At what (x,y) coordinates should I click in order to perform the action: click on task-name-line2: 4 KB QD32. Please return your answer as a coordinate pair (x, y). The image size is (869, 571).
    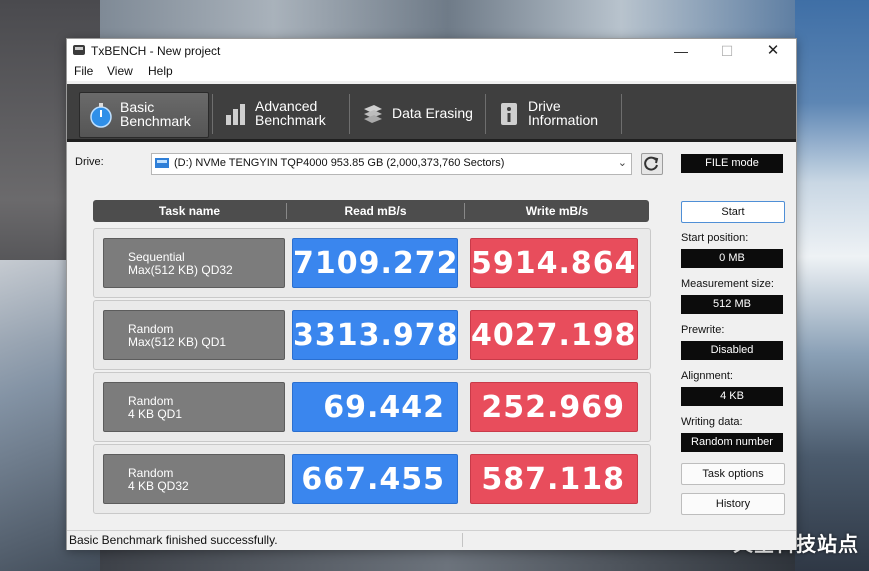
    Looking at the image, I should click on (158, 486).